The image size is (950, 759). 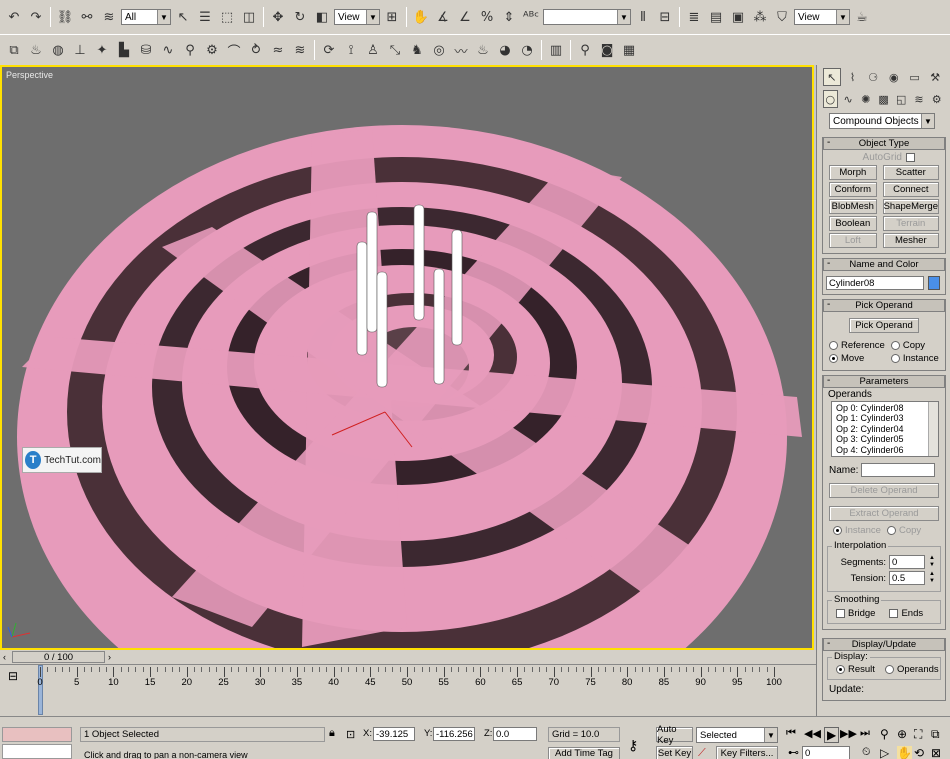 What do you see at coordinates (505, 50) in the screenshot?
I see `render-icon: ◕` at bounding box center [505, 50].